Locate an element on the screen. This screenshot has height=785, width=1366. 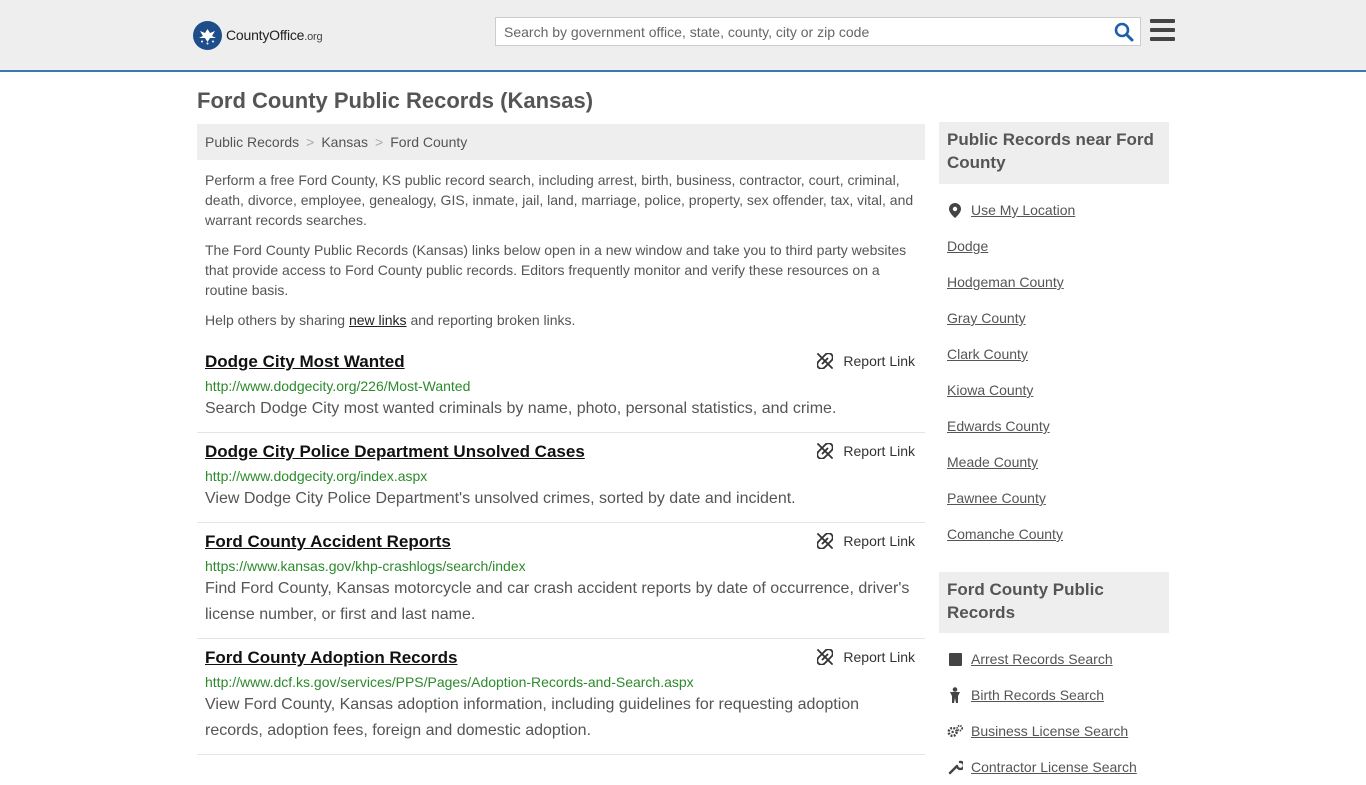
logo-tld: .org is located at coordinates (313, 37).